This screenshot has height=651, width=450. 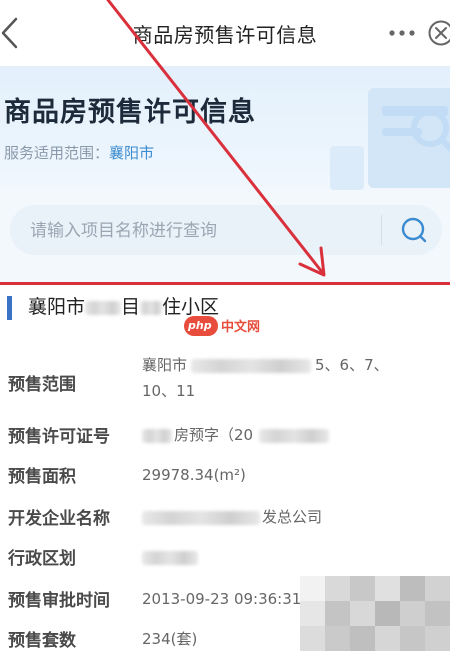 I want to click on close-circle-icon, so click(x=439, y=33).